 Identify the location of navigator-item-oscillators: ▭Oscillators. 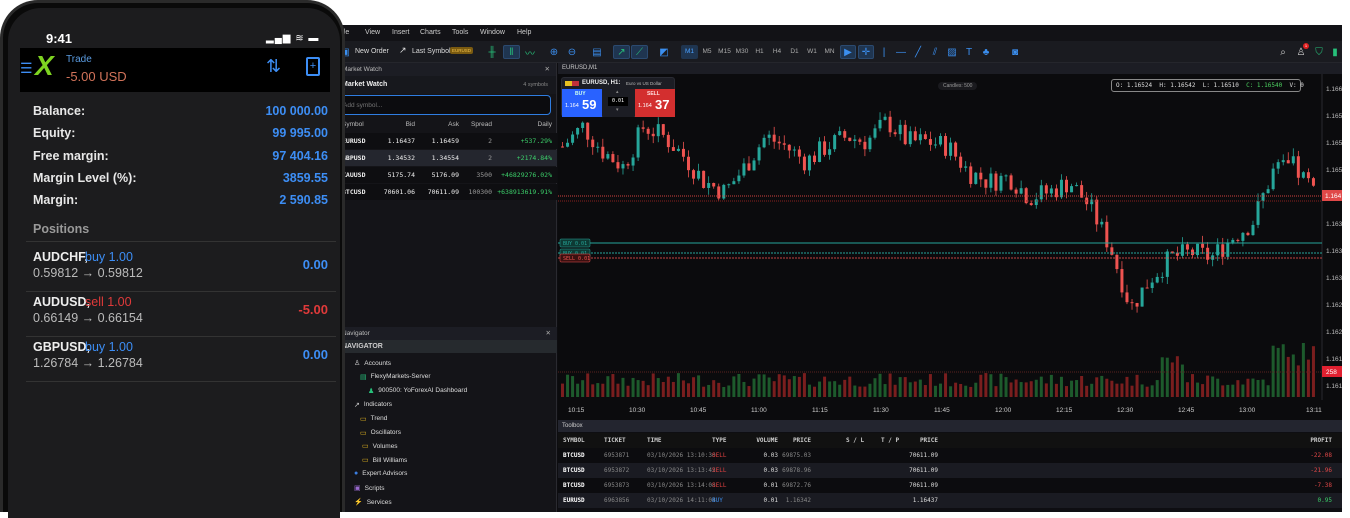
(380, 433).